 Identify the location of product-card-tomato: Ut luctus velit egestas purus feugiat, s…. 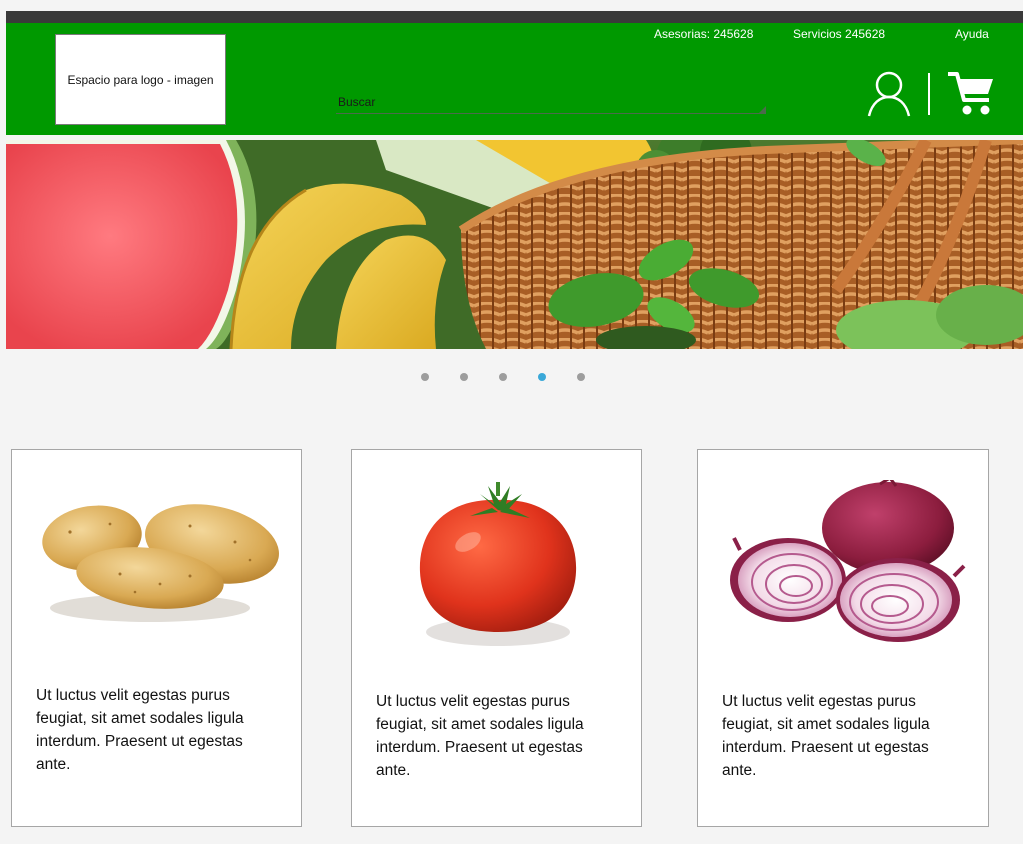
(496, 638).